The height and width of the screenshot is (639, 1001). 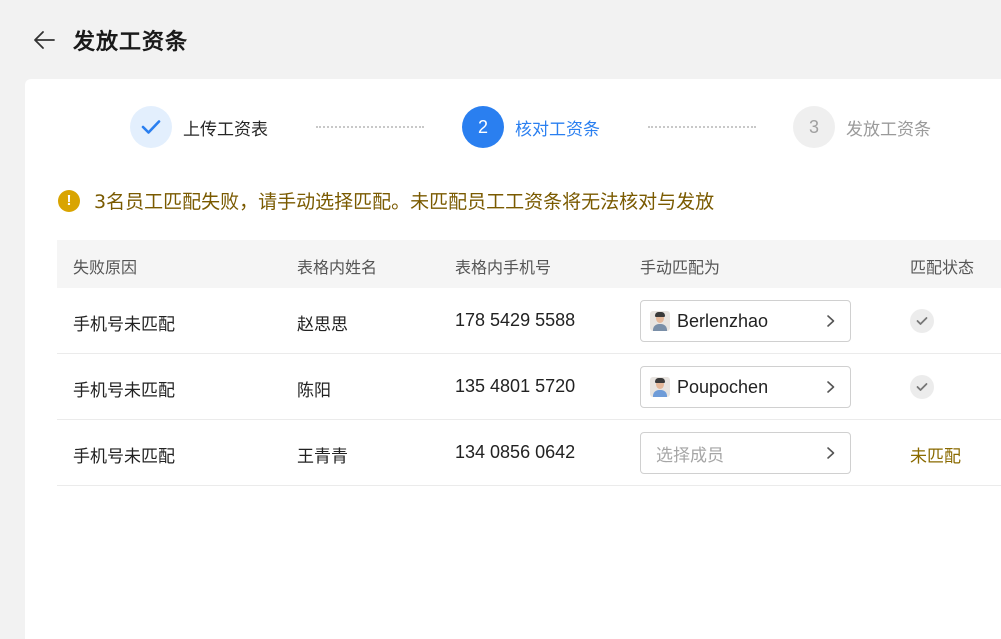 I want to click on step-upload: 上传工资表, so click(x=199, y=127).